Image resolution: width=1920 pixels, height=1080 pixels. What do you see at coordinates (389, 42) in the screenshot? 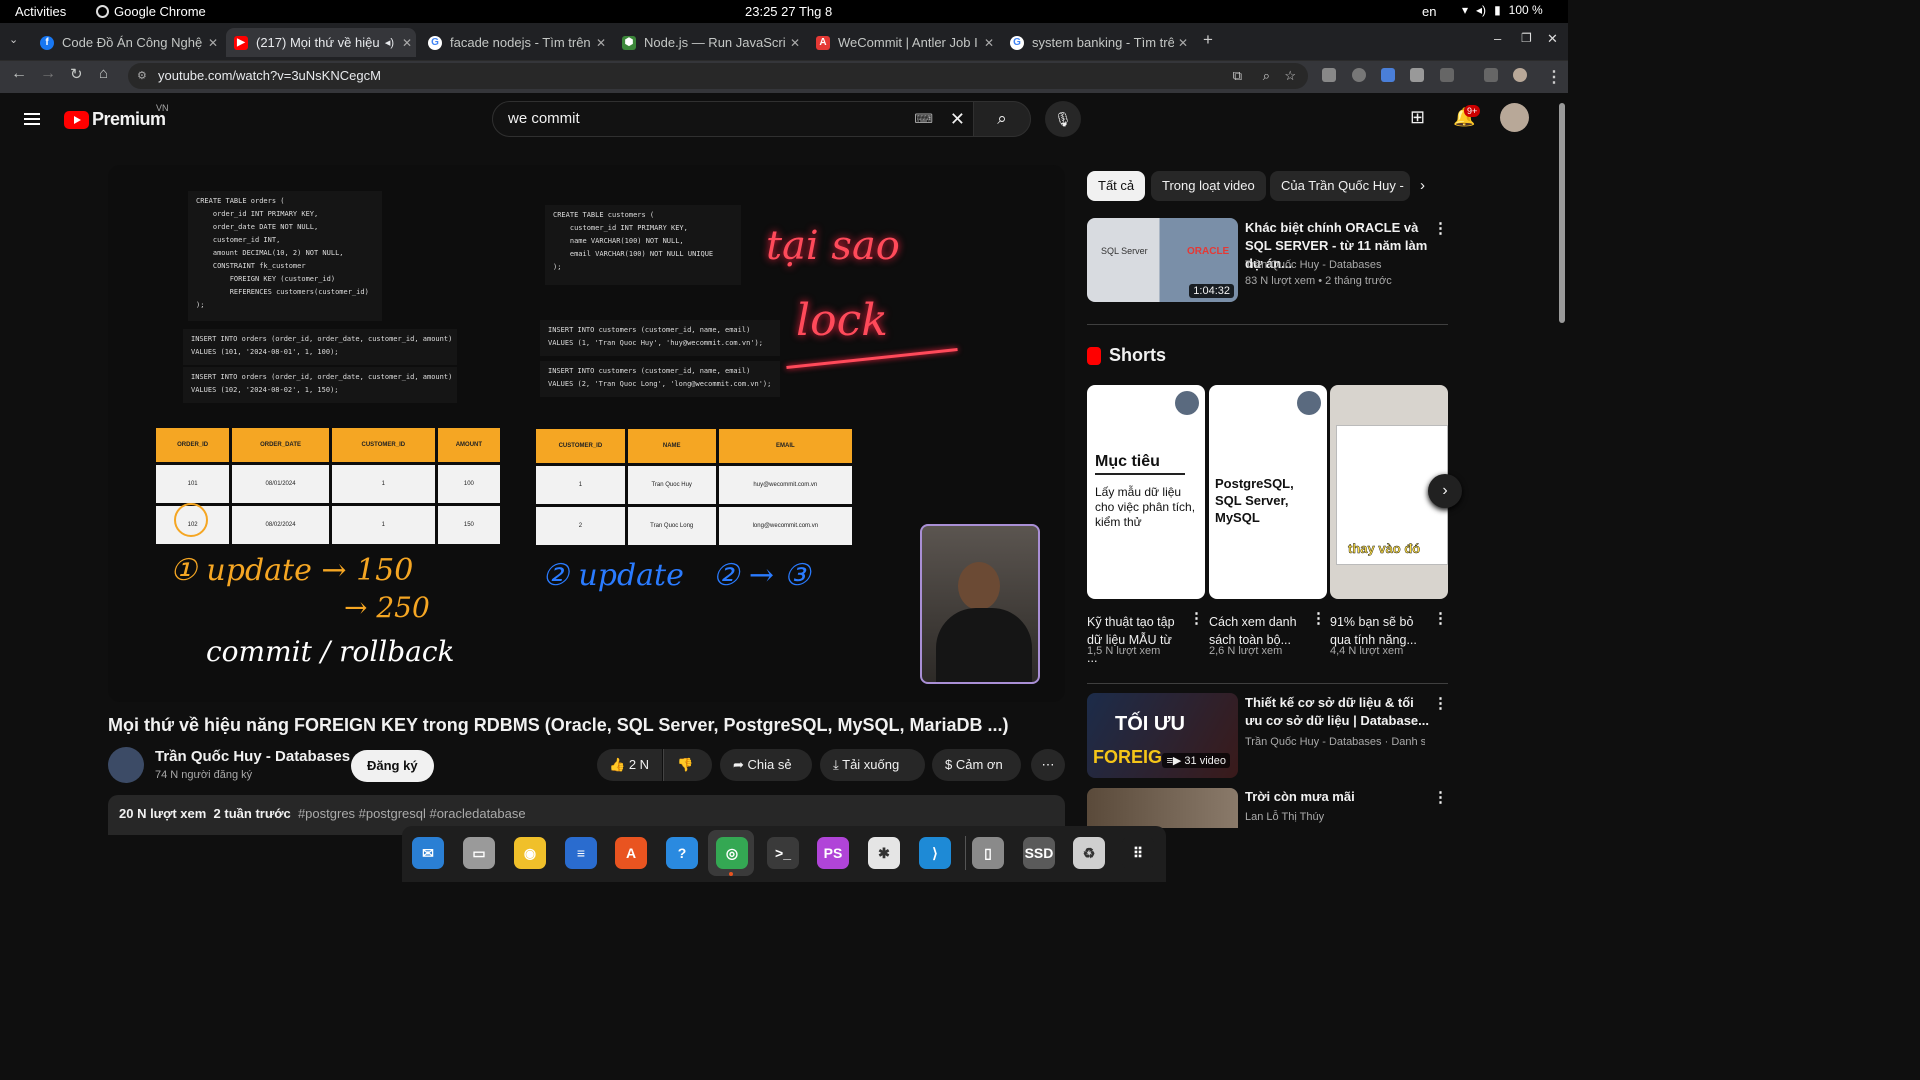
I see `audio-playing-icon: ◂)` at bounding box center [389, 42].